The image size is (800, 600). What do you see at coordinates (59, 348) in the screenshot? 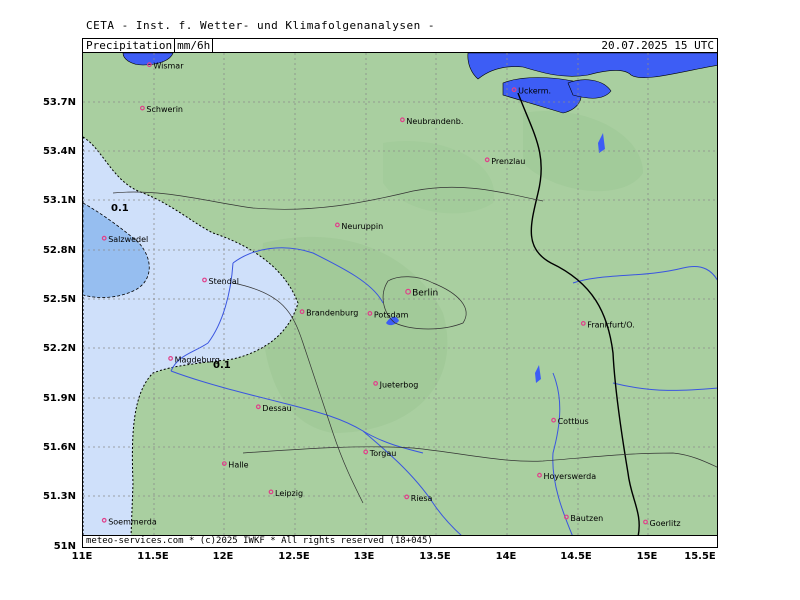
I see `lat-label: 52.2N` at bounding box center [59, 348].